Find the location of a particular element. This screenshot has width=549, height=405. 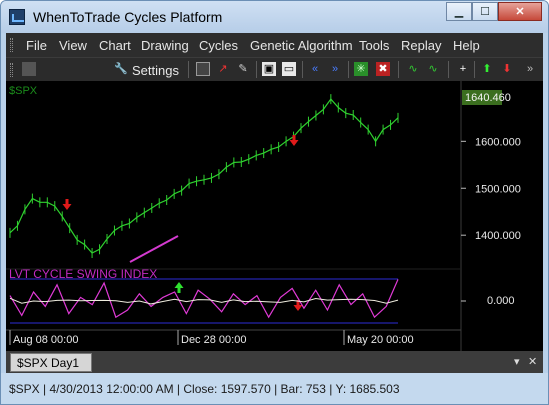

price-tick-label: 1400.000 is located at coordinates (498, 236).